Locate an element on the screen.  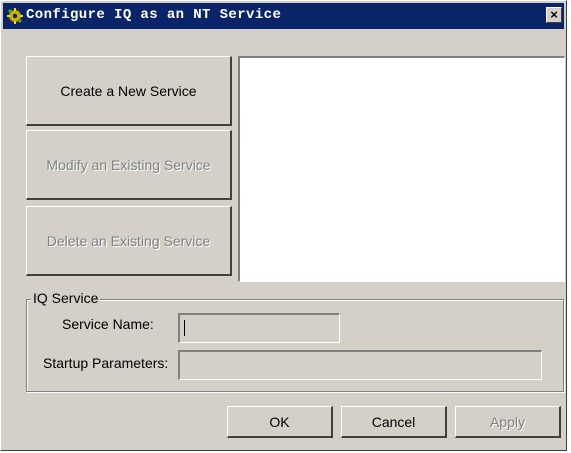
delete-service-button: Delete an Existing Service is located at coordinates (129, 241).